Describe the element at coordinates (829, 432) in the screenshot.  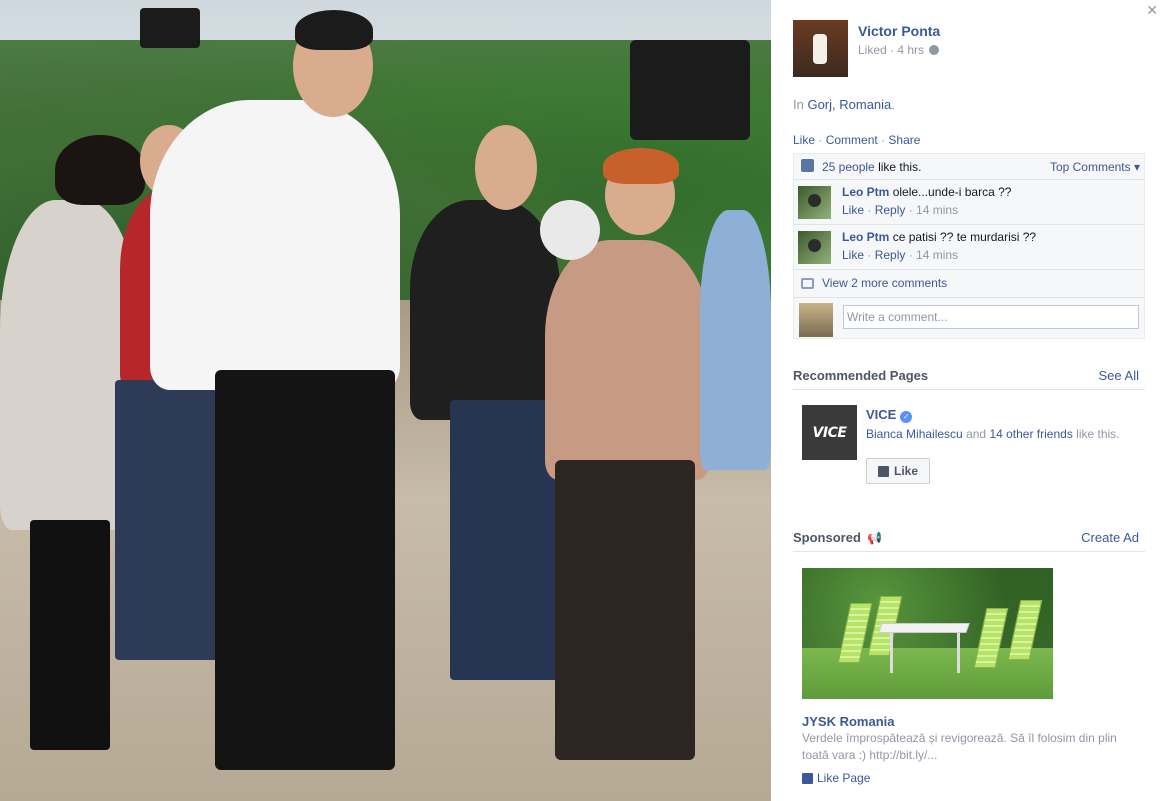
I see `vice-logo: VICE` at that location.